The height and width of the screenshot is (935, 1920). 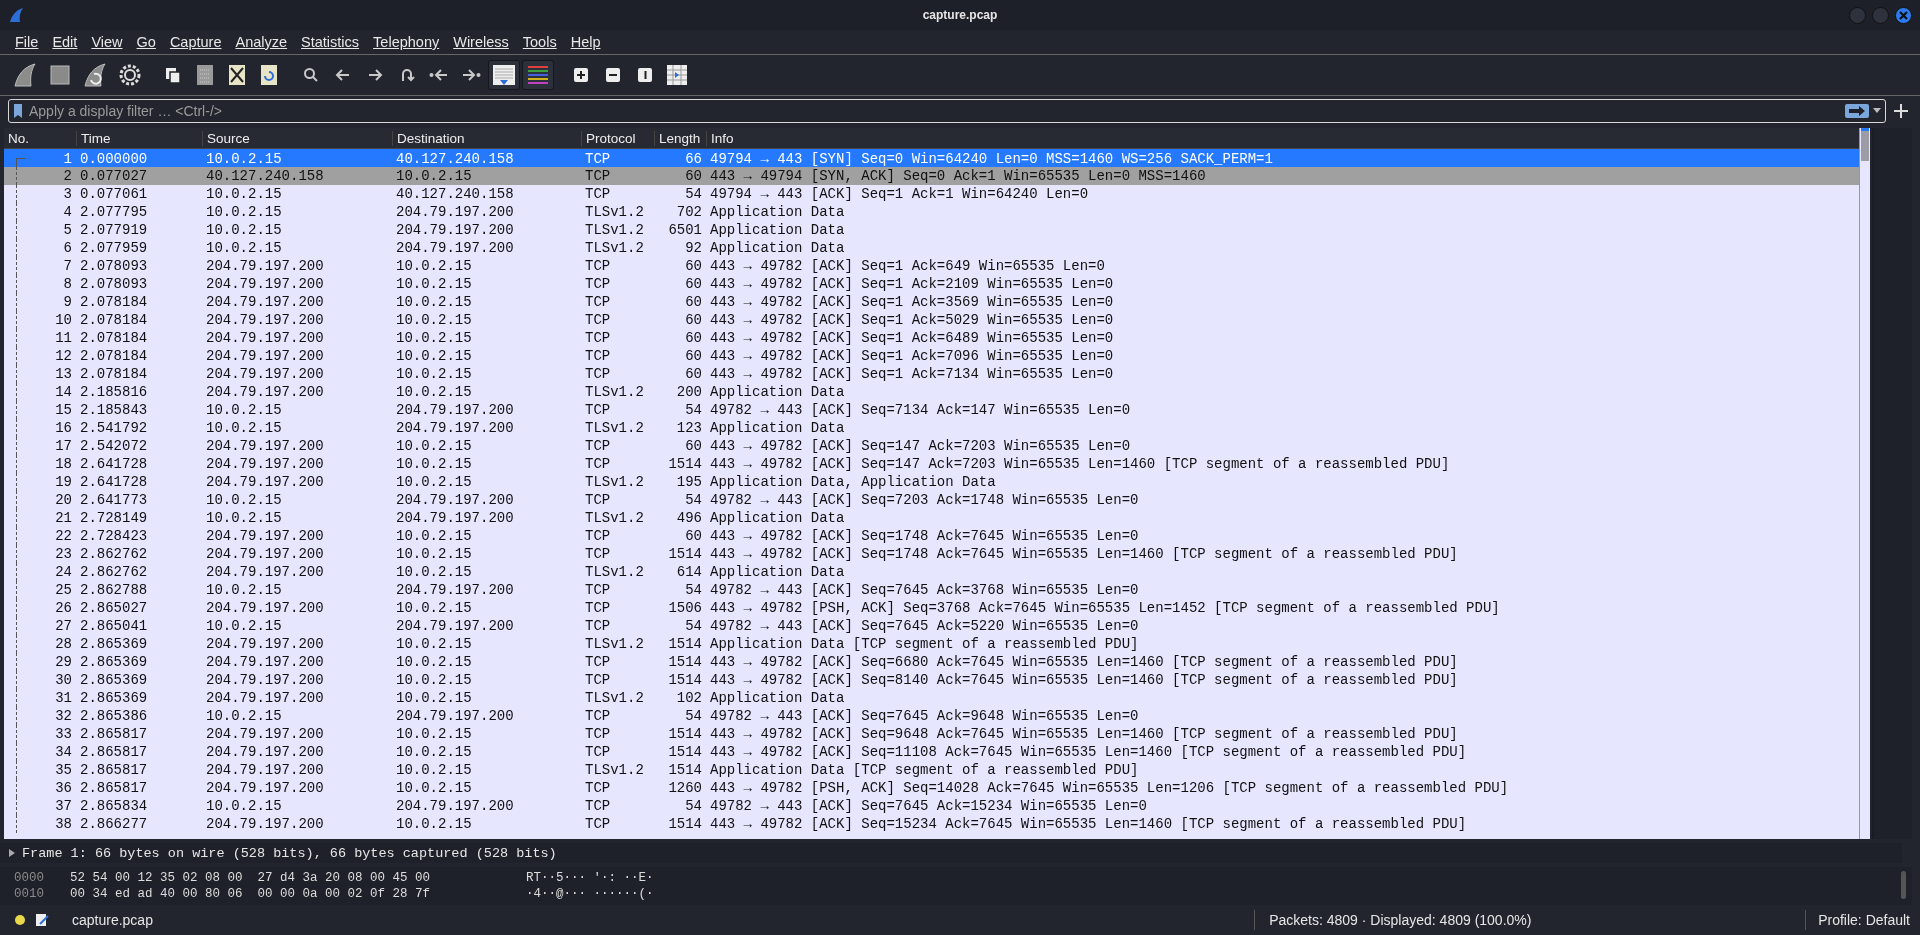 What do you see at coordinates (65, 42) in the screenshot?
I see `menu-item: Edit` at bounding box center [65, 42].